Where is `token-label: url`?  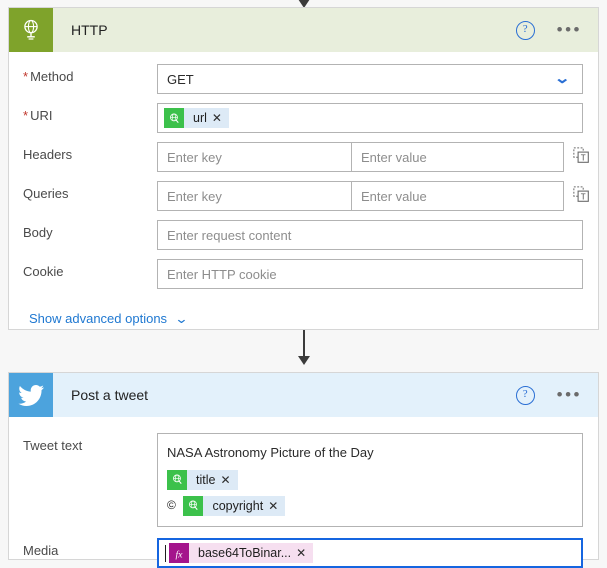 token-label: url is located at coordinates (200, 118).